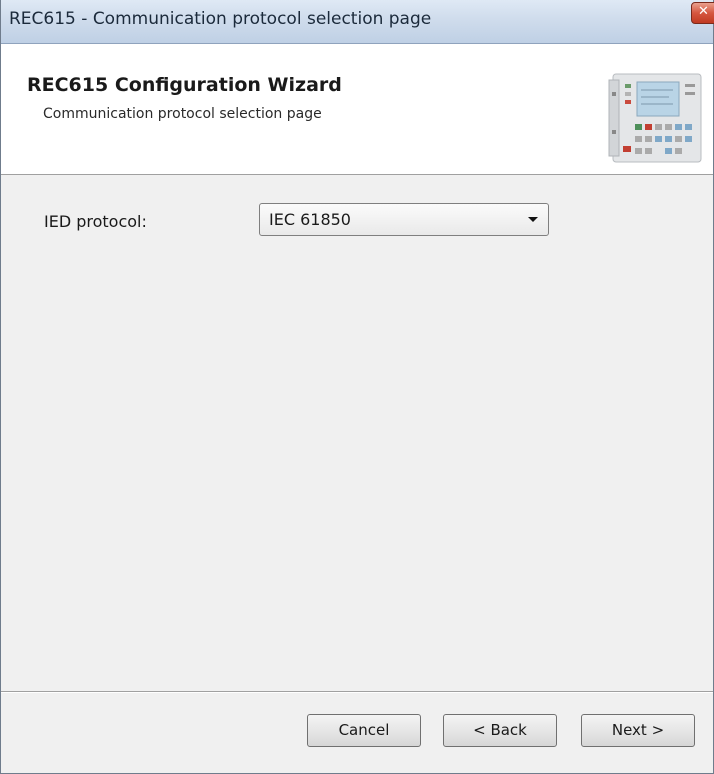 The width and height of the screenshot is (714, 774). What do you see at coordinates (655, 118) in the screenshot?
I see `ied-device-image` at bounding box center [655, 118].